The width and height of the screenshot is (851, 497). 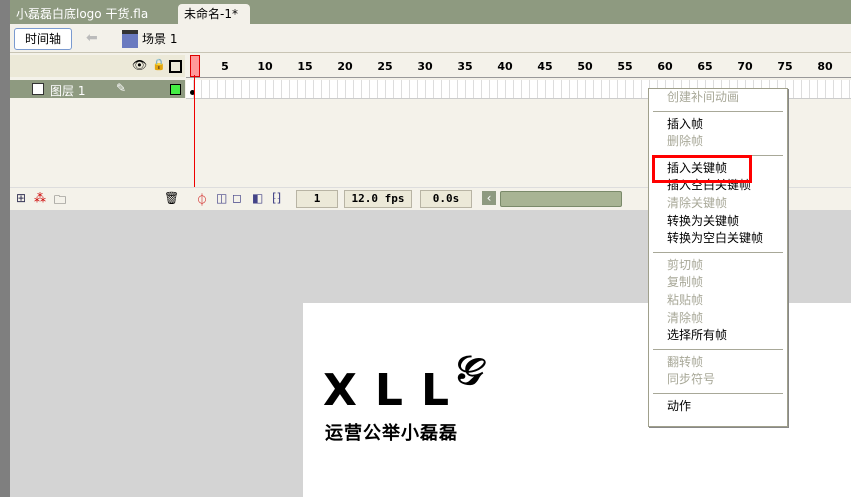 I want to click on playhead, so click(x=195, y=66).